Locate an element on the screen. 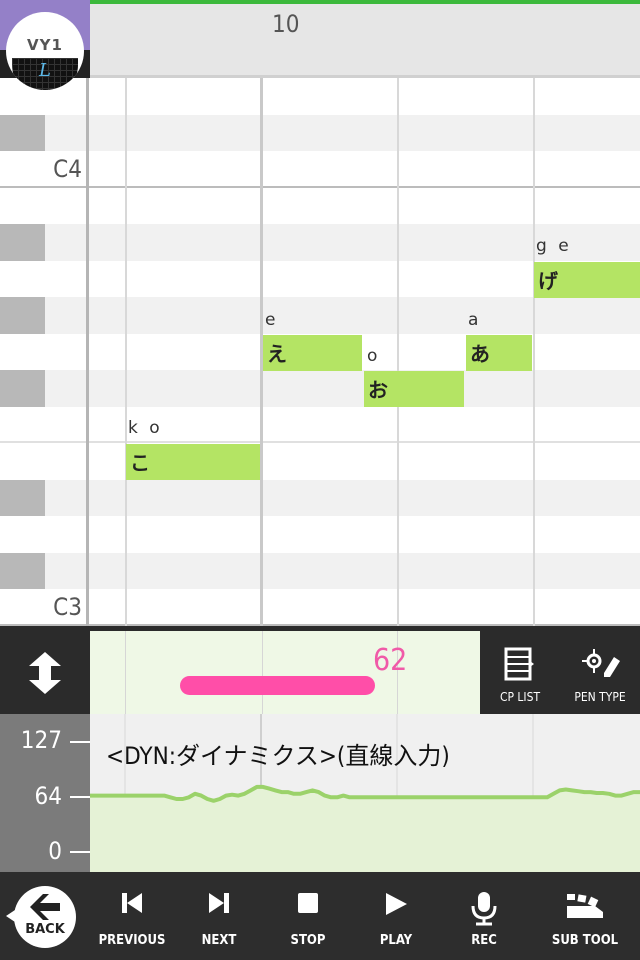 This screenshot has height=960, width=640. row-f#3 is located at coordinates (320, 388).